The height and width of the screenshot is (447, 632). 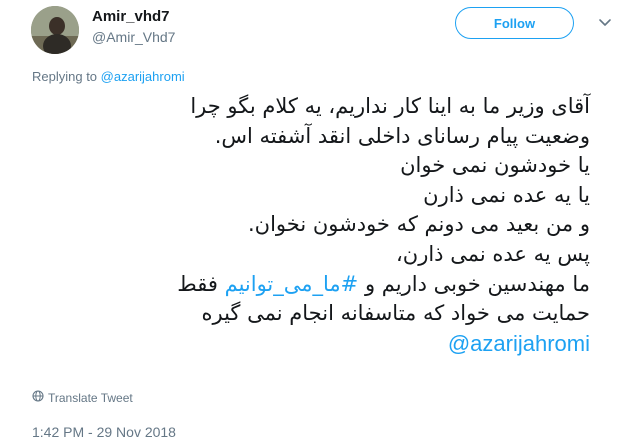 What do you see at coordinates (419, 224) in the screenshot?
I see `tweet-line: و من بعید می دونم که خودشون نخوان.` at bounding box center [419, 224].